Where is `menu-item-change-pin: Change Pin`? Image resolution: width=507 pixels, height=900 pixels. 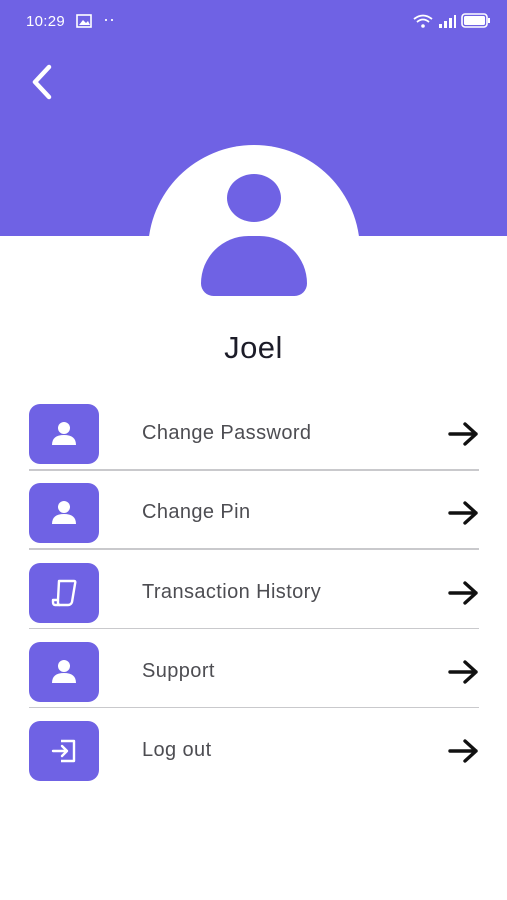 menu-item-change-pin: Change Pin is located at coordinates (253, 514).